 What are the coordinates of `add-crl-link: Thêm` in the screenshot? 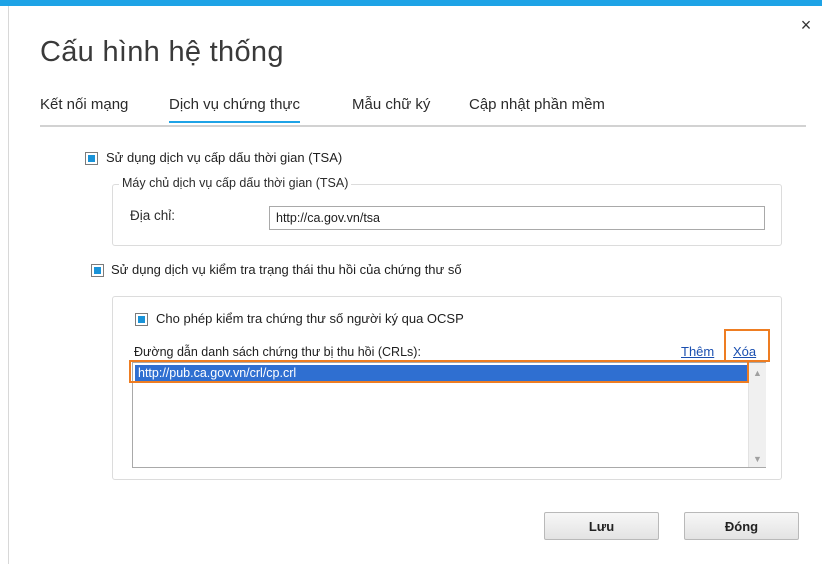 It's located at (697, 351).